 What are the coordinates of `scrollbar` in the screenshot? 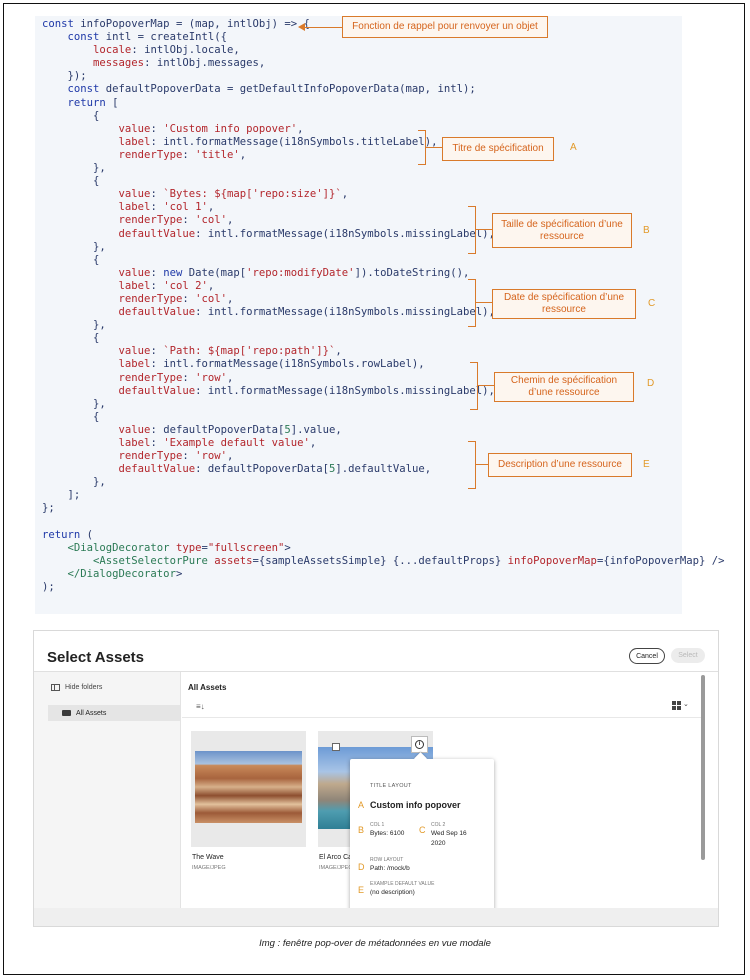 It's located at (703, 767).